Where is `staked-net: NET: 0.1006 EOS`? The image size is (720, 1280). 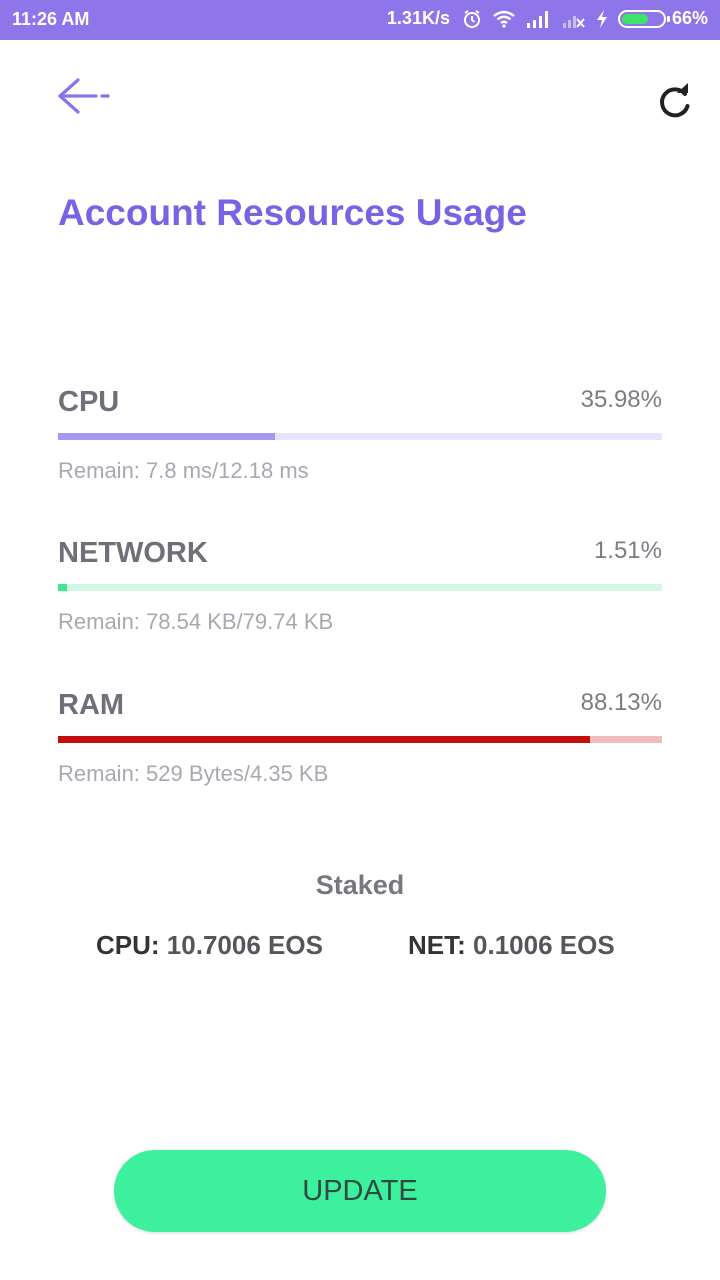 staked-net: NET: 0.1006 EOS is located at coordinates (511, 945).